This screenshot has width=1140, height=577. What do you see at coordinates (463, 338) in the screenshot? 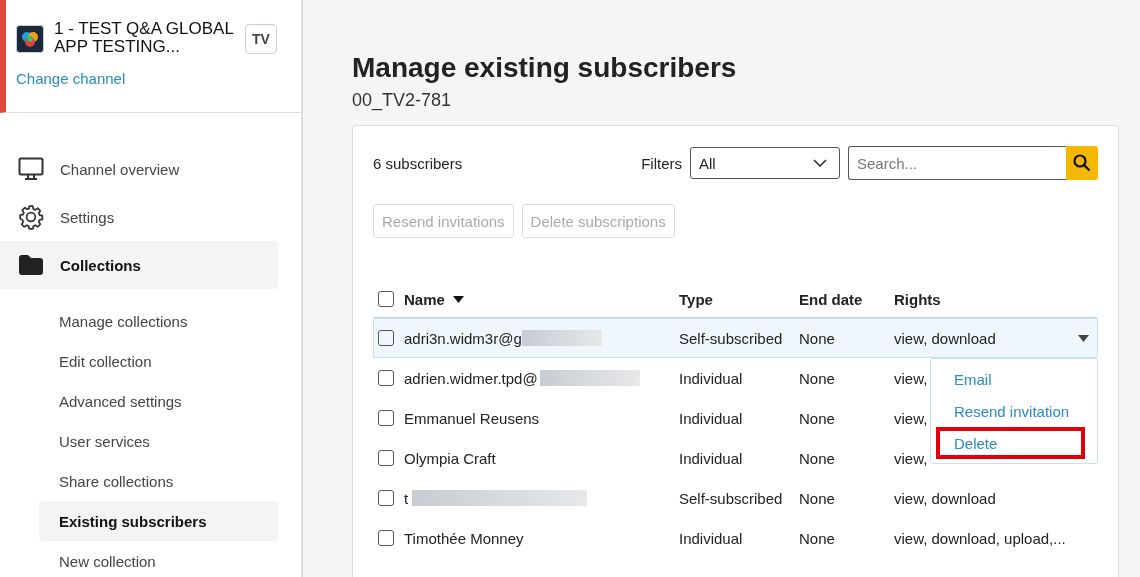
I see `table-cell: adri3n.widm3r@g` at bounding box center [463, 338].